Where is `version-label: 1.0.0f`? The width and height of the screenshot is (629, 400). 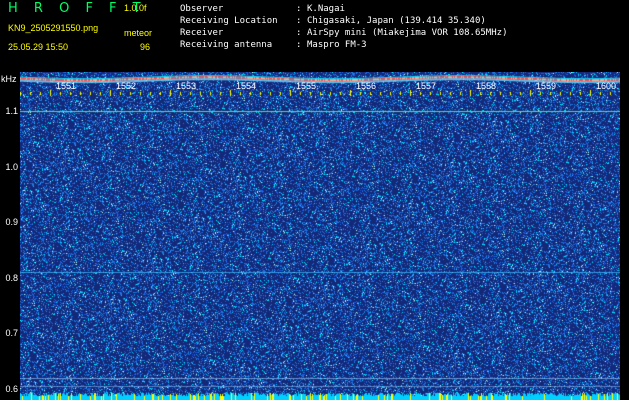
version-label: 1.0.0f is located at coordinates (135, 8).